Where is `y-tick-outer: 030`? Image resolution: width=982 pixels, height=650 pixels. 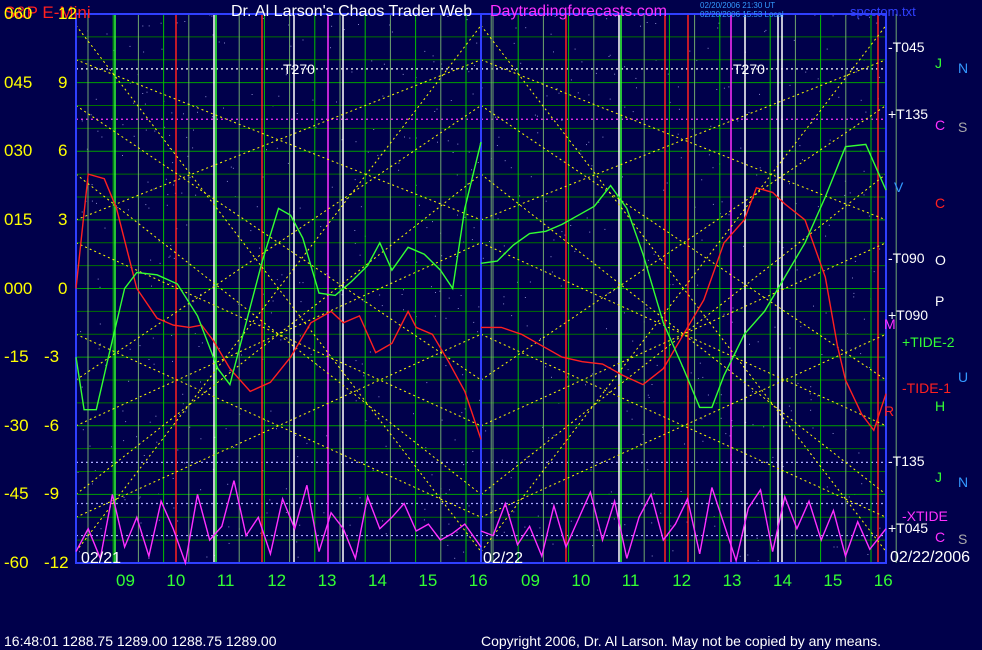 y-tick-outer: 030 is located at coordinates (18, 151).